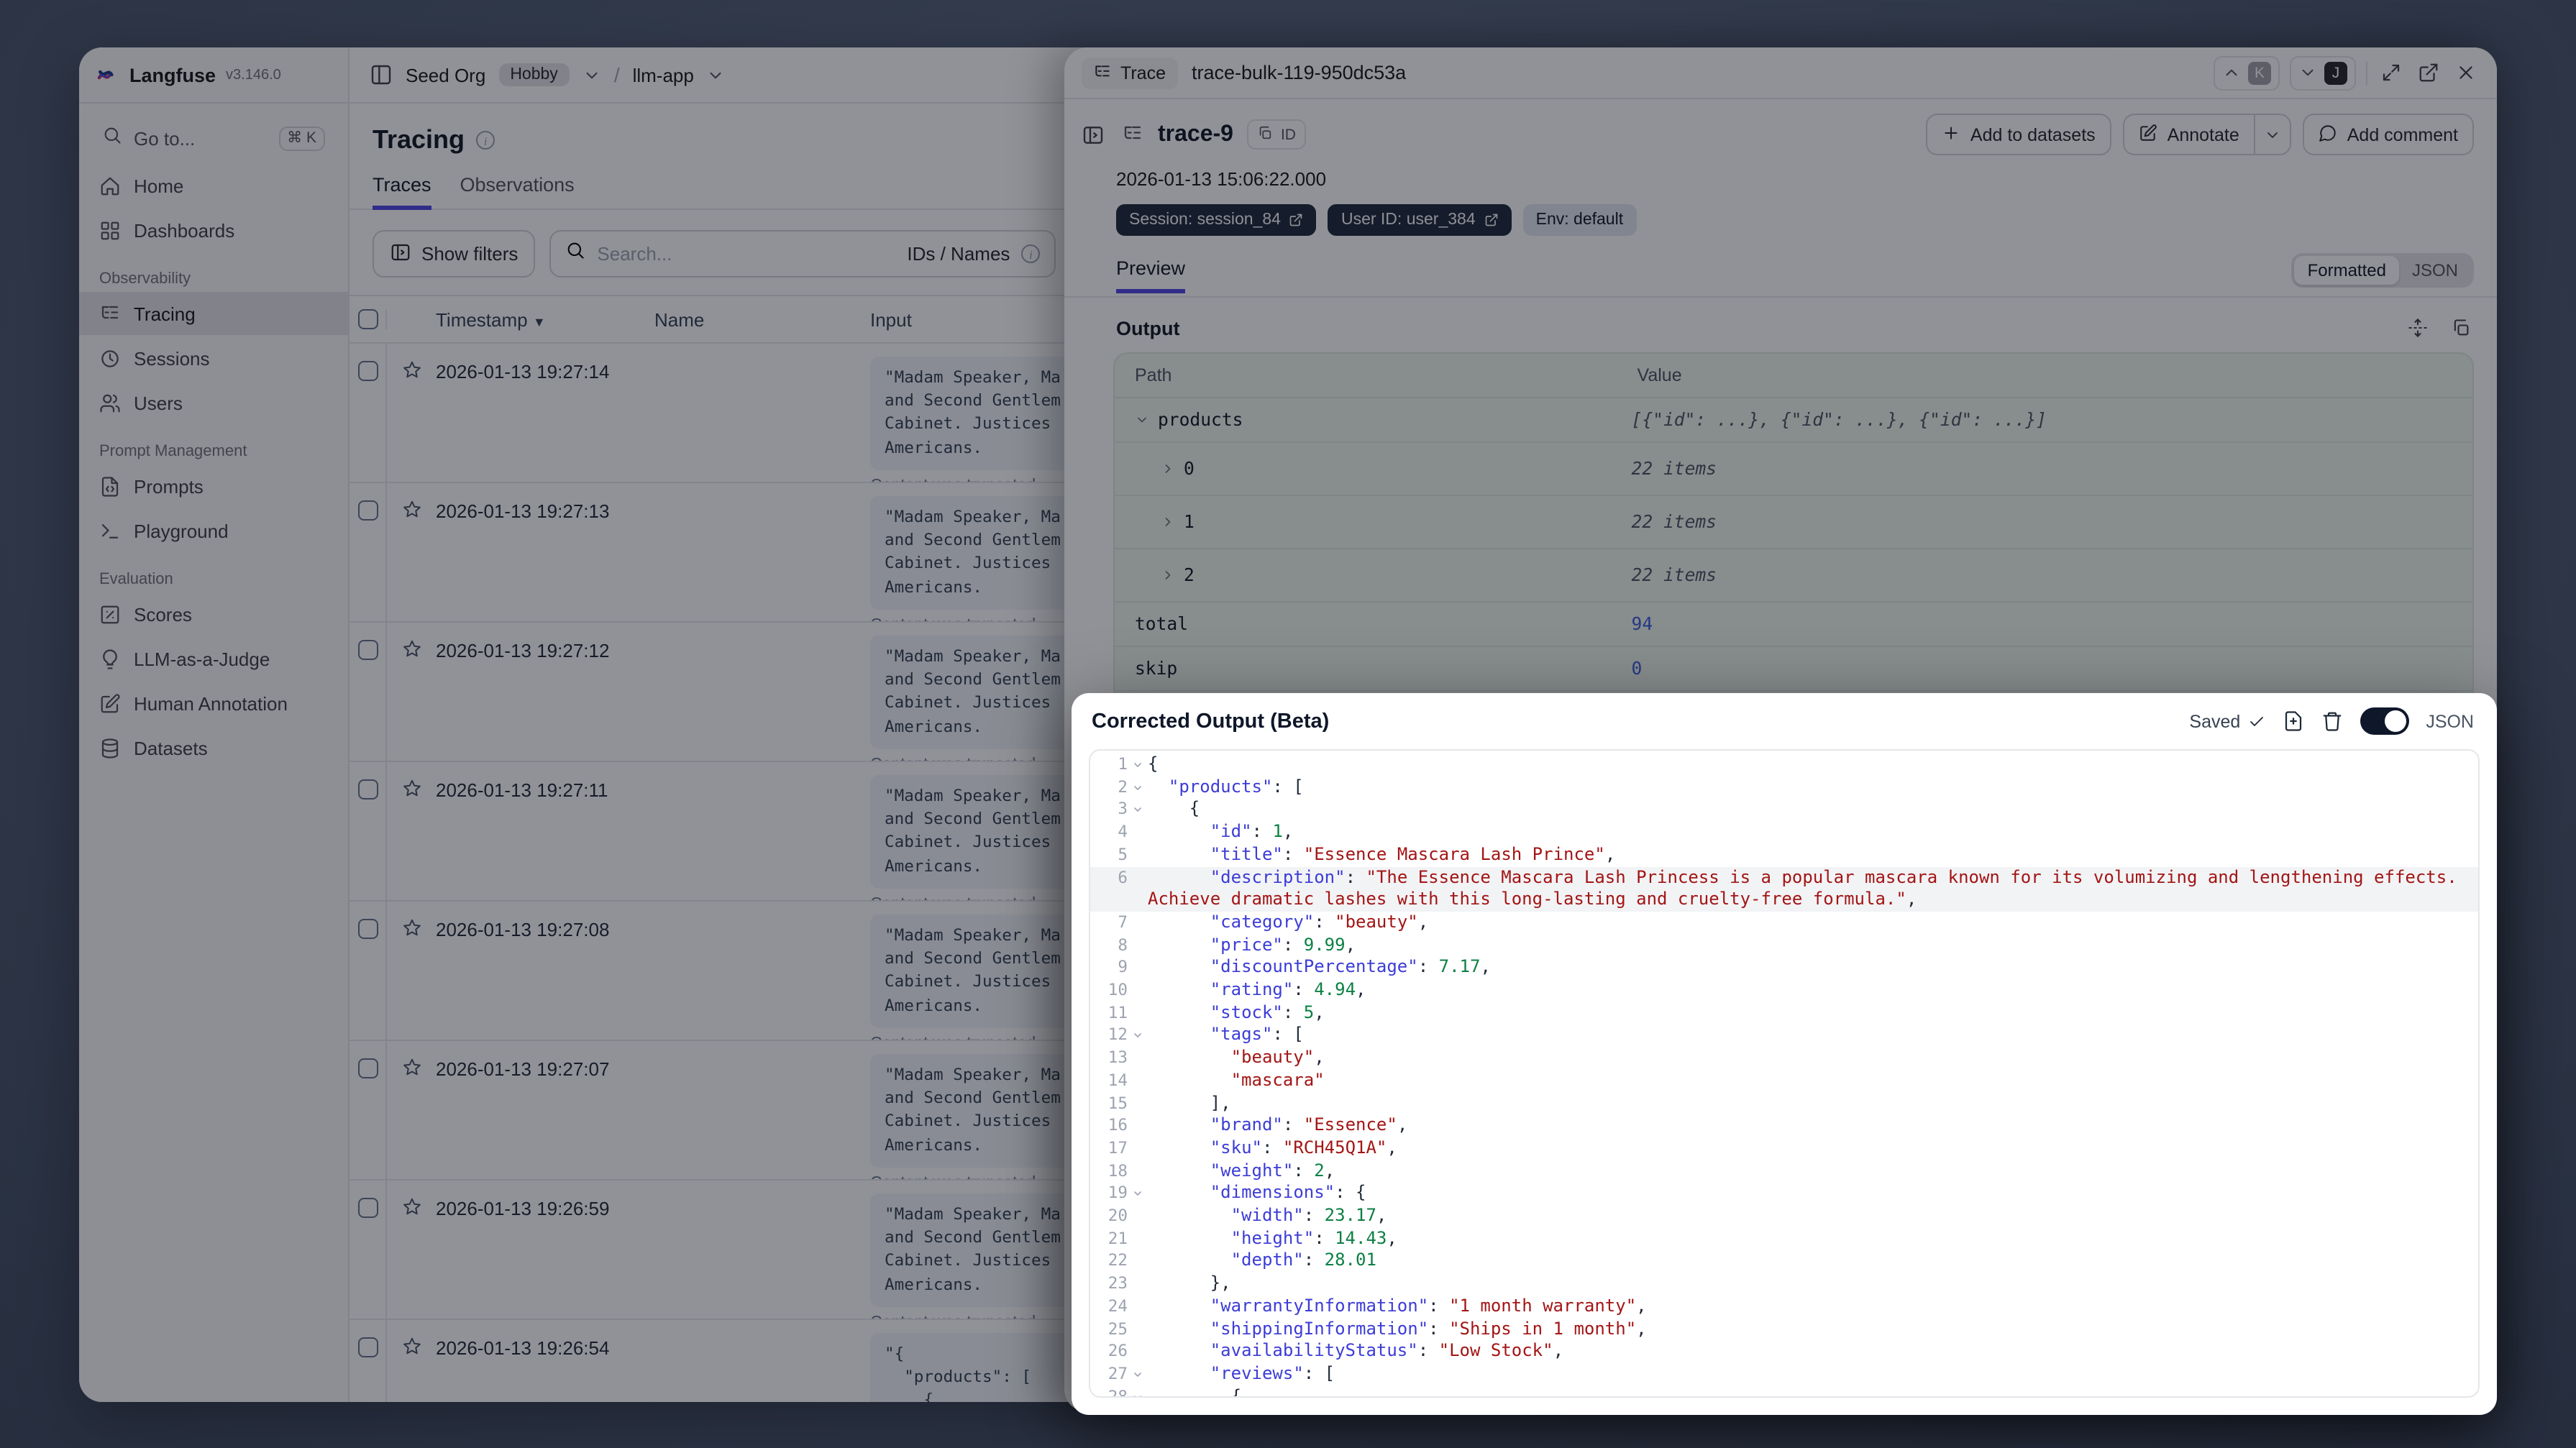 The width and height of the screenshot is (2576, 1448). What do you see at coordinates (2450, 721) in the screenshot?
I see `json-toggle-label: JSON` at bounding box center [2450, 721].